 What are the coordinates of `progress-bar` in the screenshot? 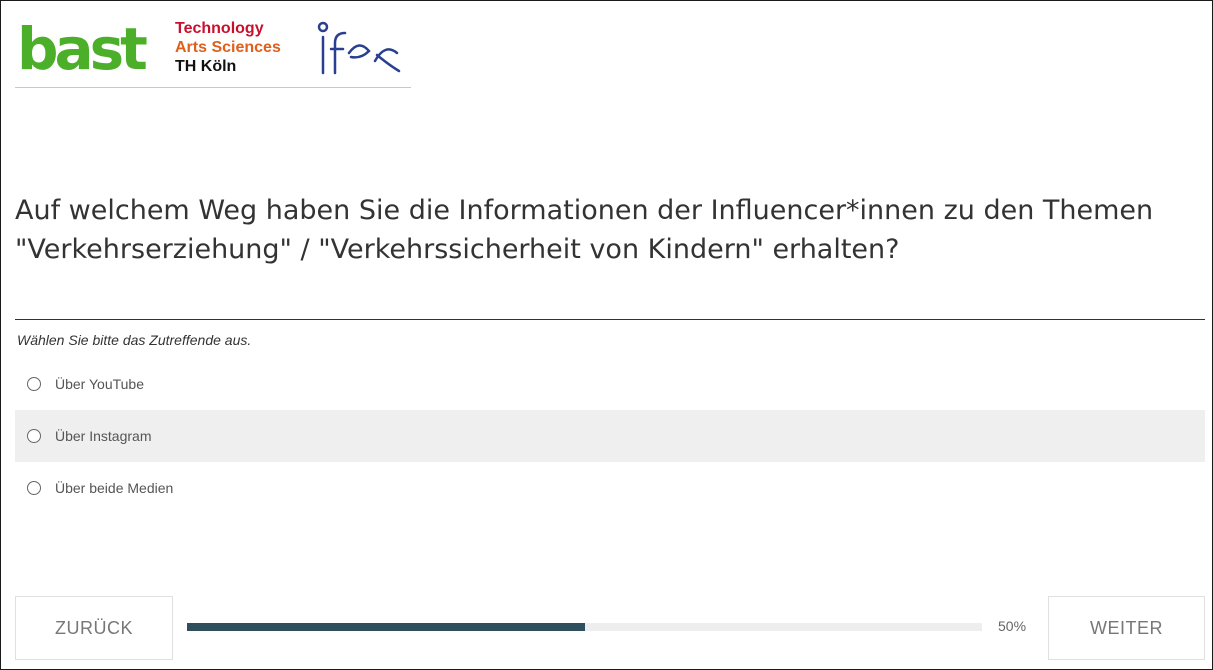 It's located at (584, 627).